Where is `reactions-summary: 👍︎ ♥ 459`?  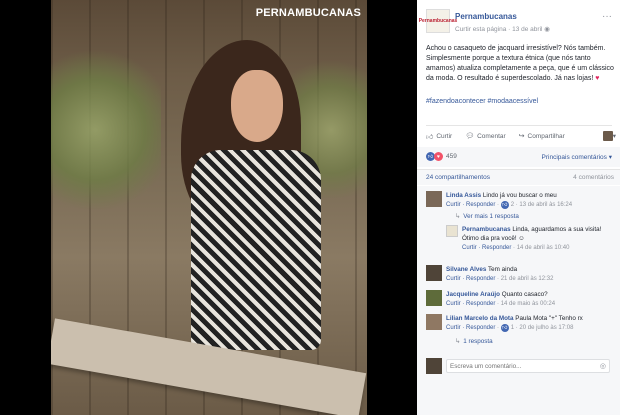
reactions-summary: 👍︎ ♥ 459 is located at coordinates (441, 156).